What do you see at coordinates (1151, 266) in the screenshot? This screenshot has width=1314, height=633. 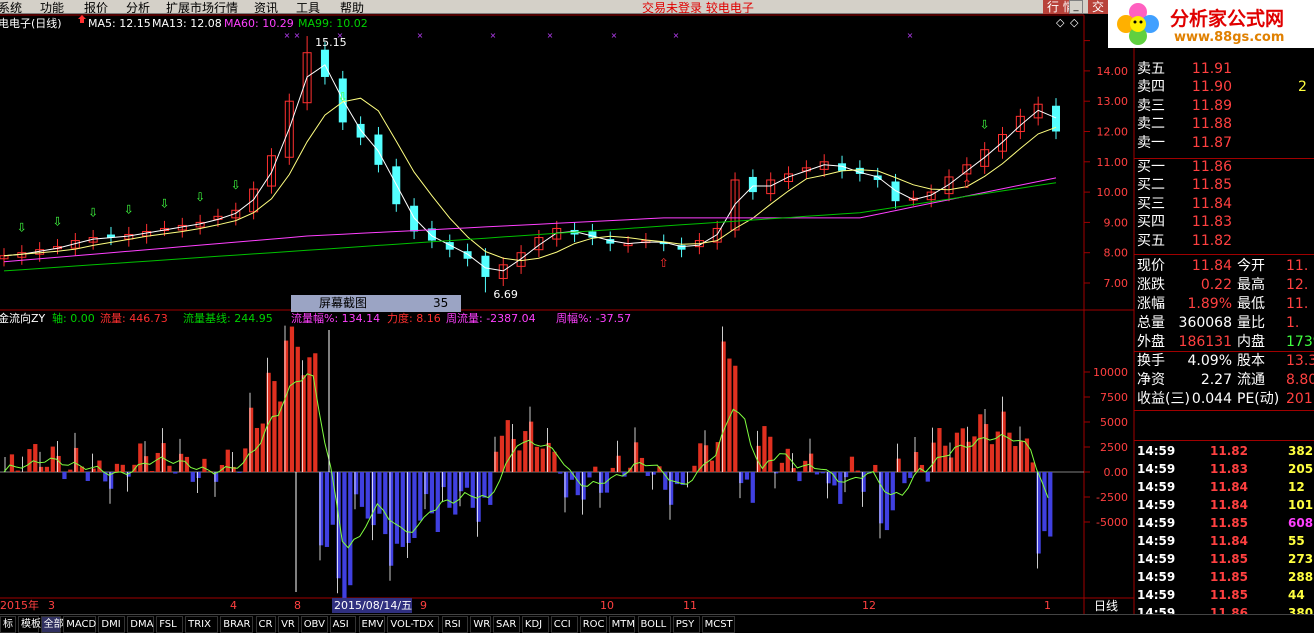 I see `quote-label-0: 现价` at bounding box center [1151, 266].